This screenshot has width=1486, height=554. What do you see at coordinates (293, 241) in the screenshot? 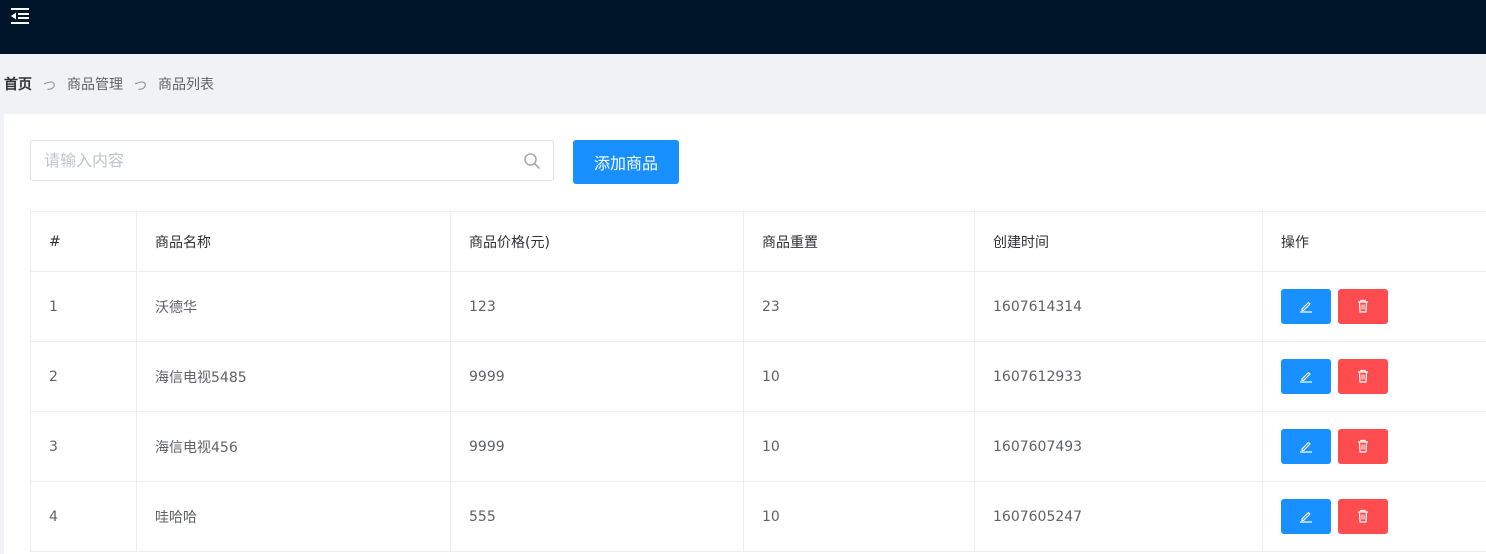
I see `column-header-name: 商品名称` at bounding box center [293, 241].